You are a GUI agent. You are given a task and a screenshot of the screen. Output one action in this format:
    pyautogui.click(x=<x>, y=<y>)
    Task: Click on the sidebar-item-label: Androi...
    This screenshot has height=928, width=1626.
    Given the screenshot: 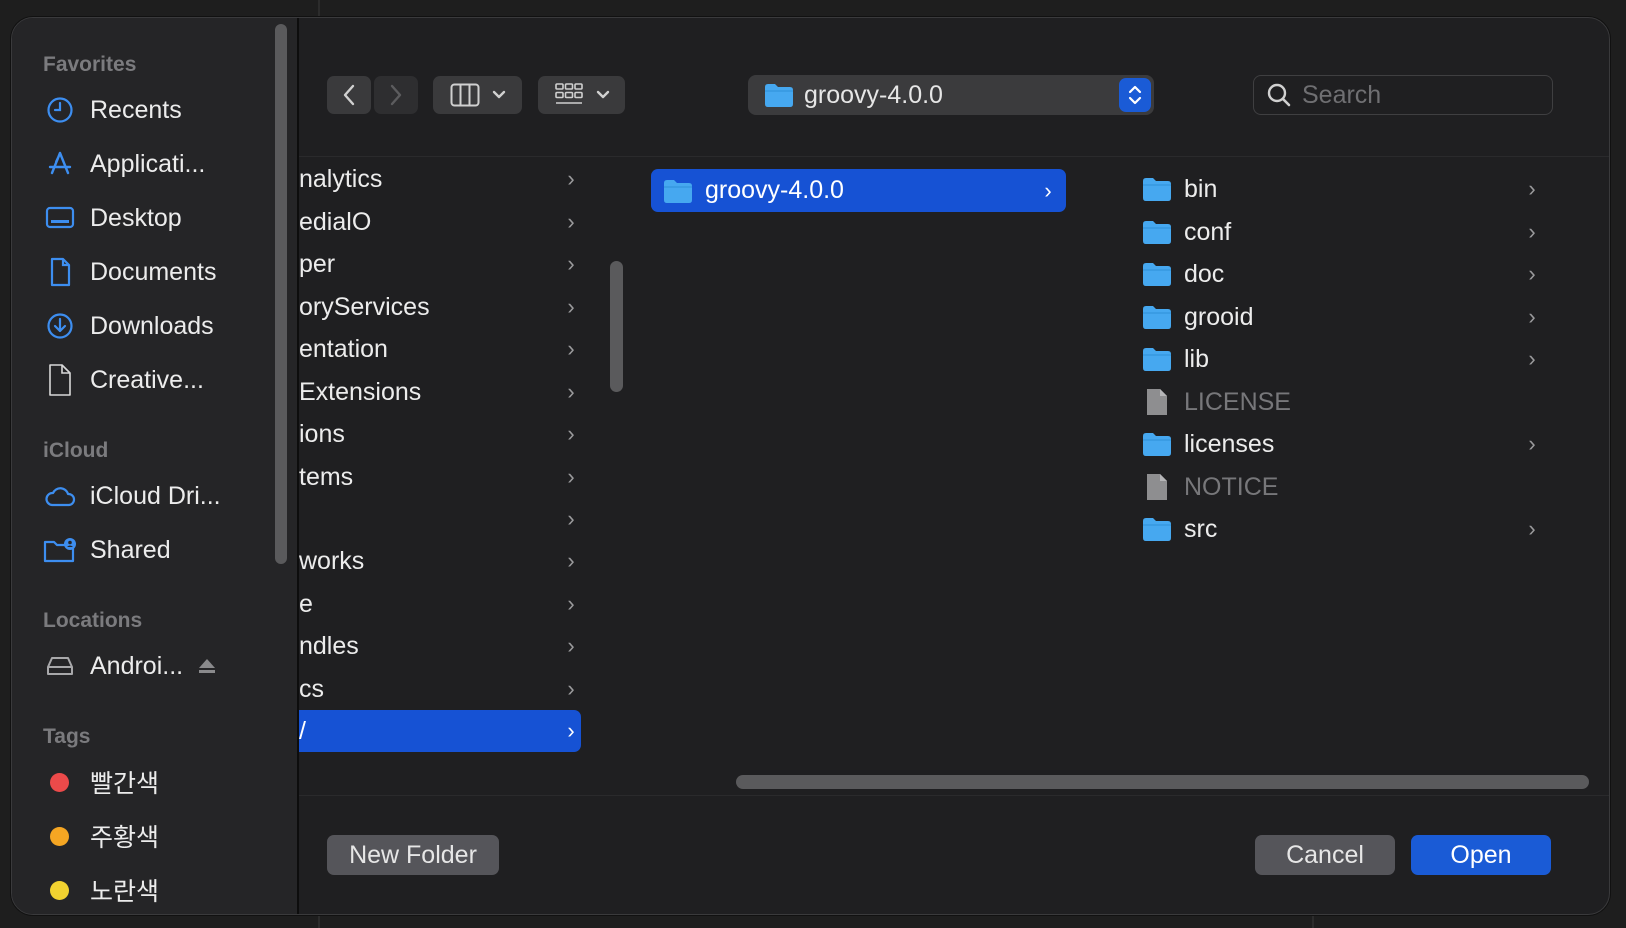 What is the action you would take?
    pyautogui.click(x=137, y=665)
    